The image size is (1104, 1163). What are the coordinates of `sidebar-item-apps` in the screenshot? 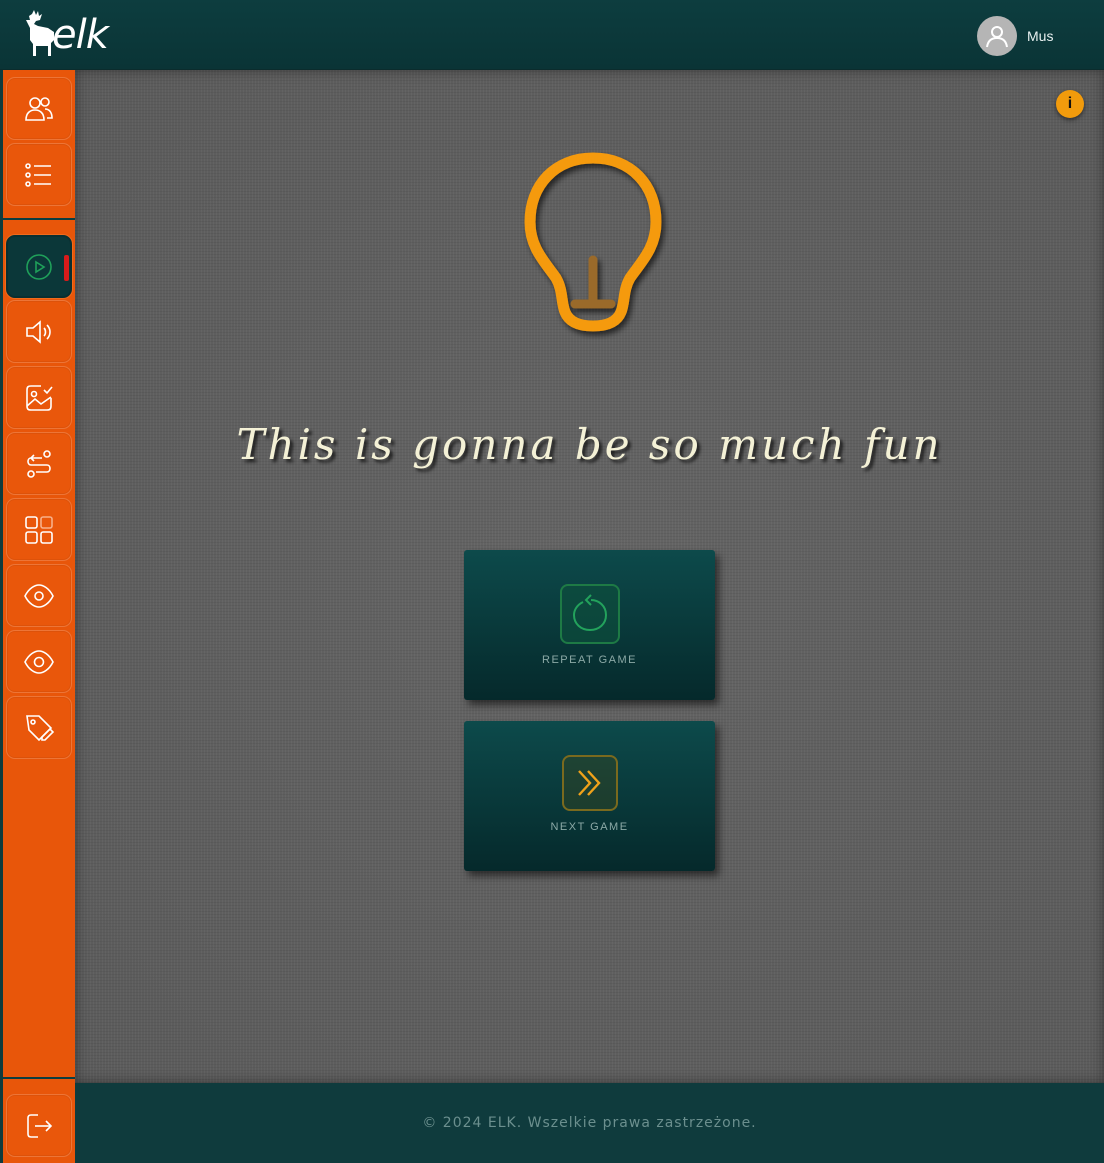 It's located at (39, 529).